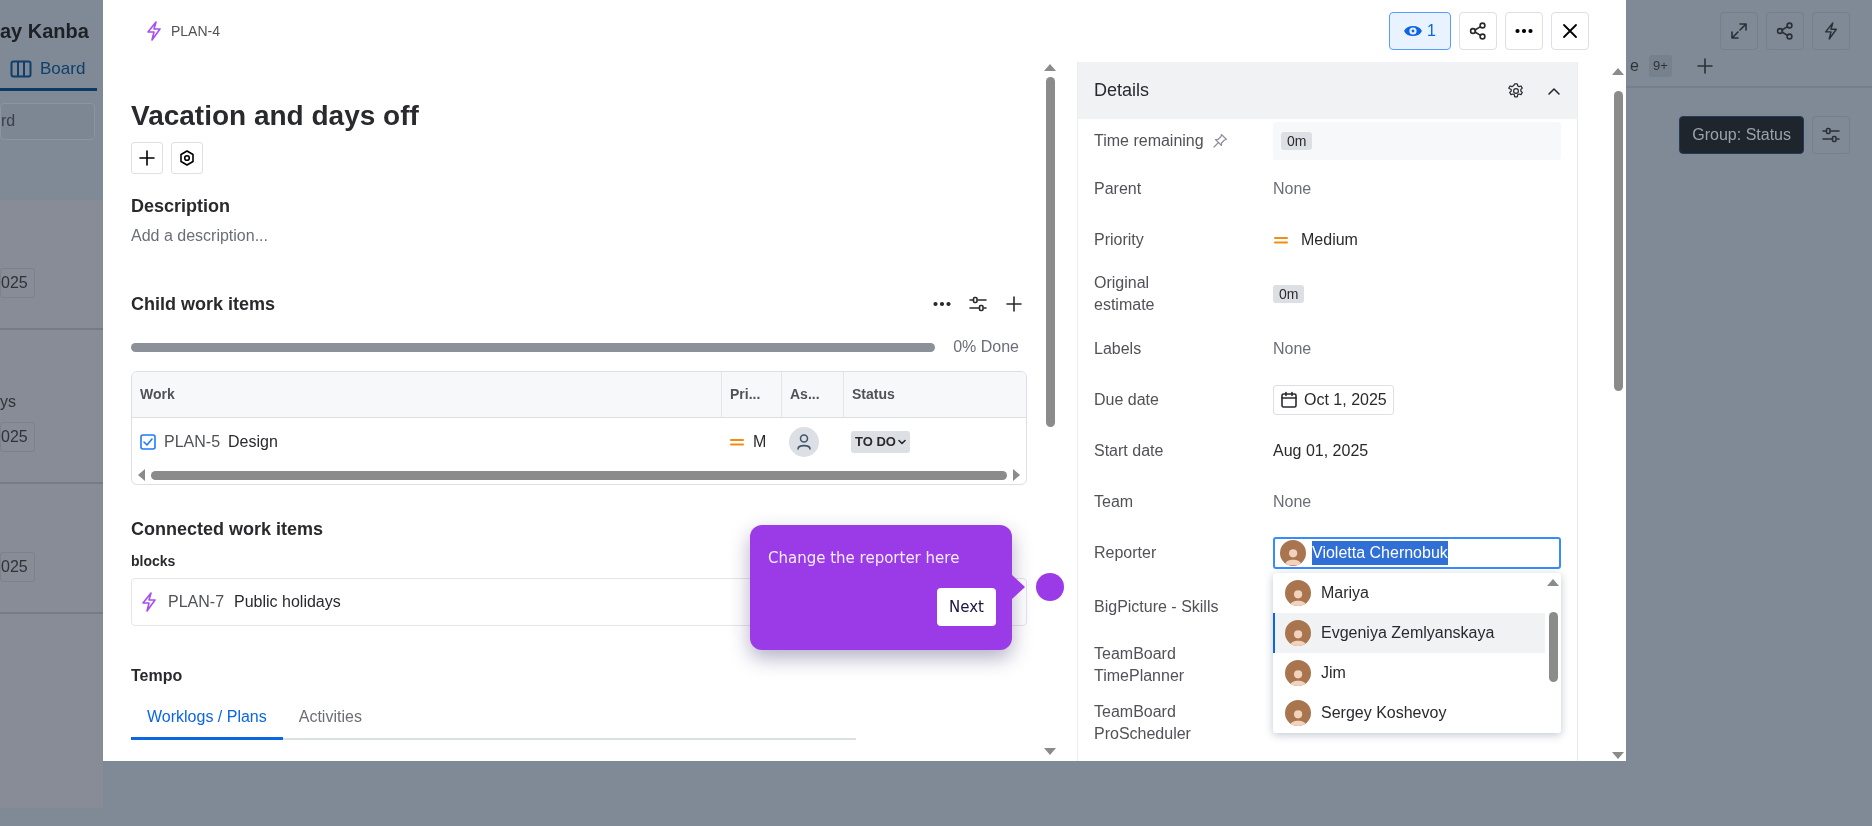  Describe the element at coordinates (1016, 475) in the screenshot. I see `scroll-right-arrow-icon` at that location.